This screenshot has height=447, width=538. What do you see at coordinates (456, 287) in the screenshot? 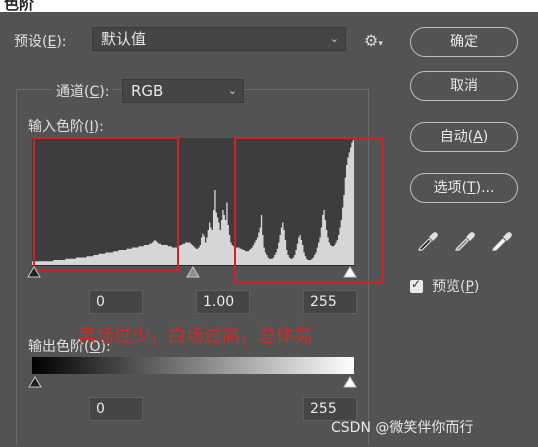
I see `preview-label: 预览(P)` at bounding box center [456, 287].